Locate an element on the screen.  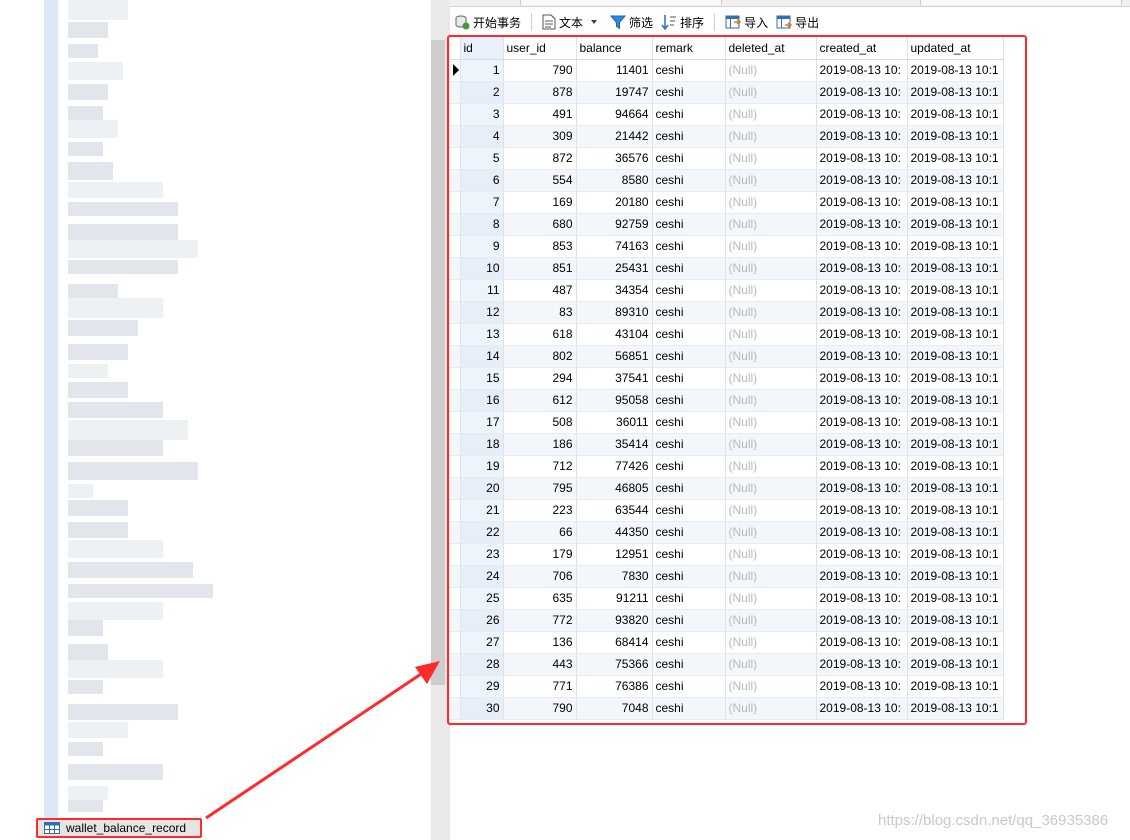
import-icon is located at coordinates (733, 22).